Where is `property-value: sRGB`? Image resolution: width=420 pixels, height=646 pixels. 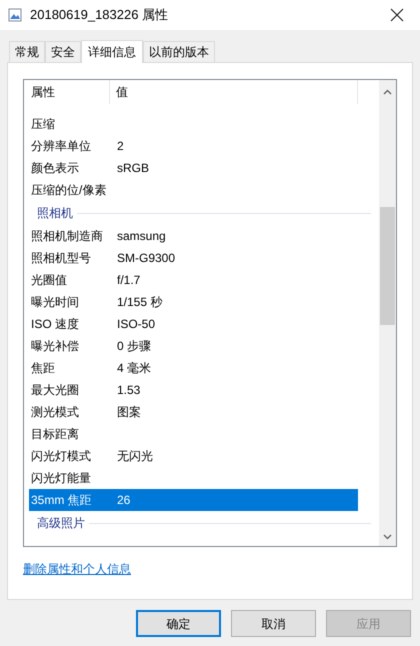 property-value: sRGB is located at coordinates (133, 168).